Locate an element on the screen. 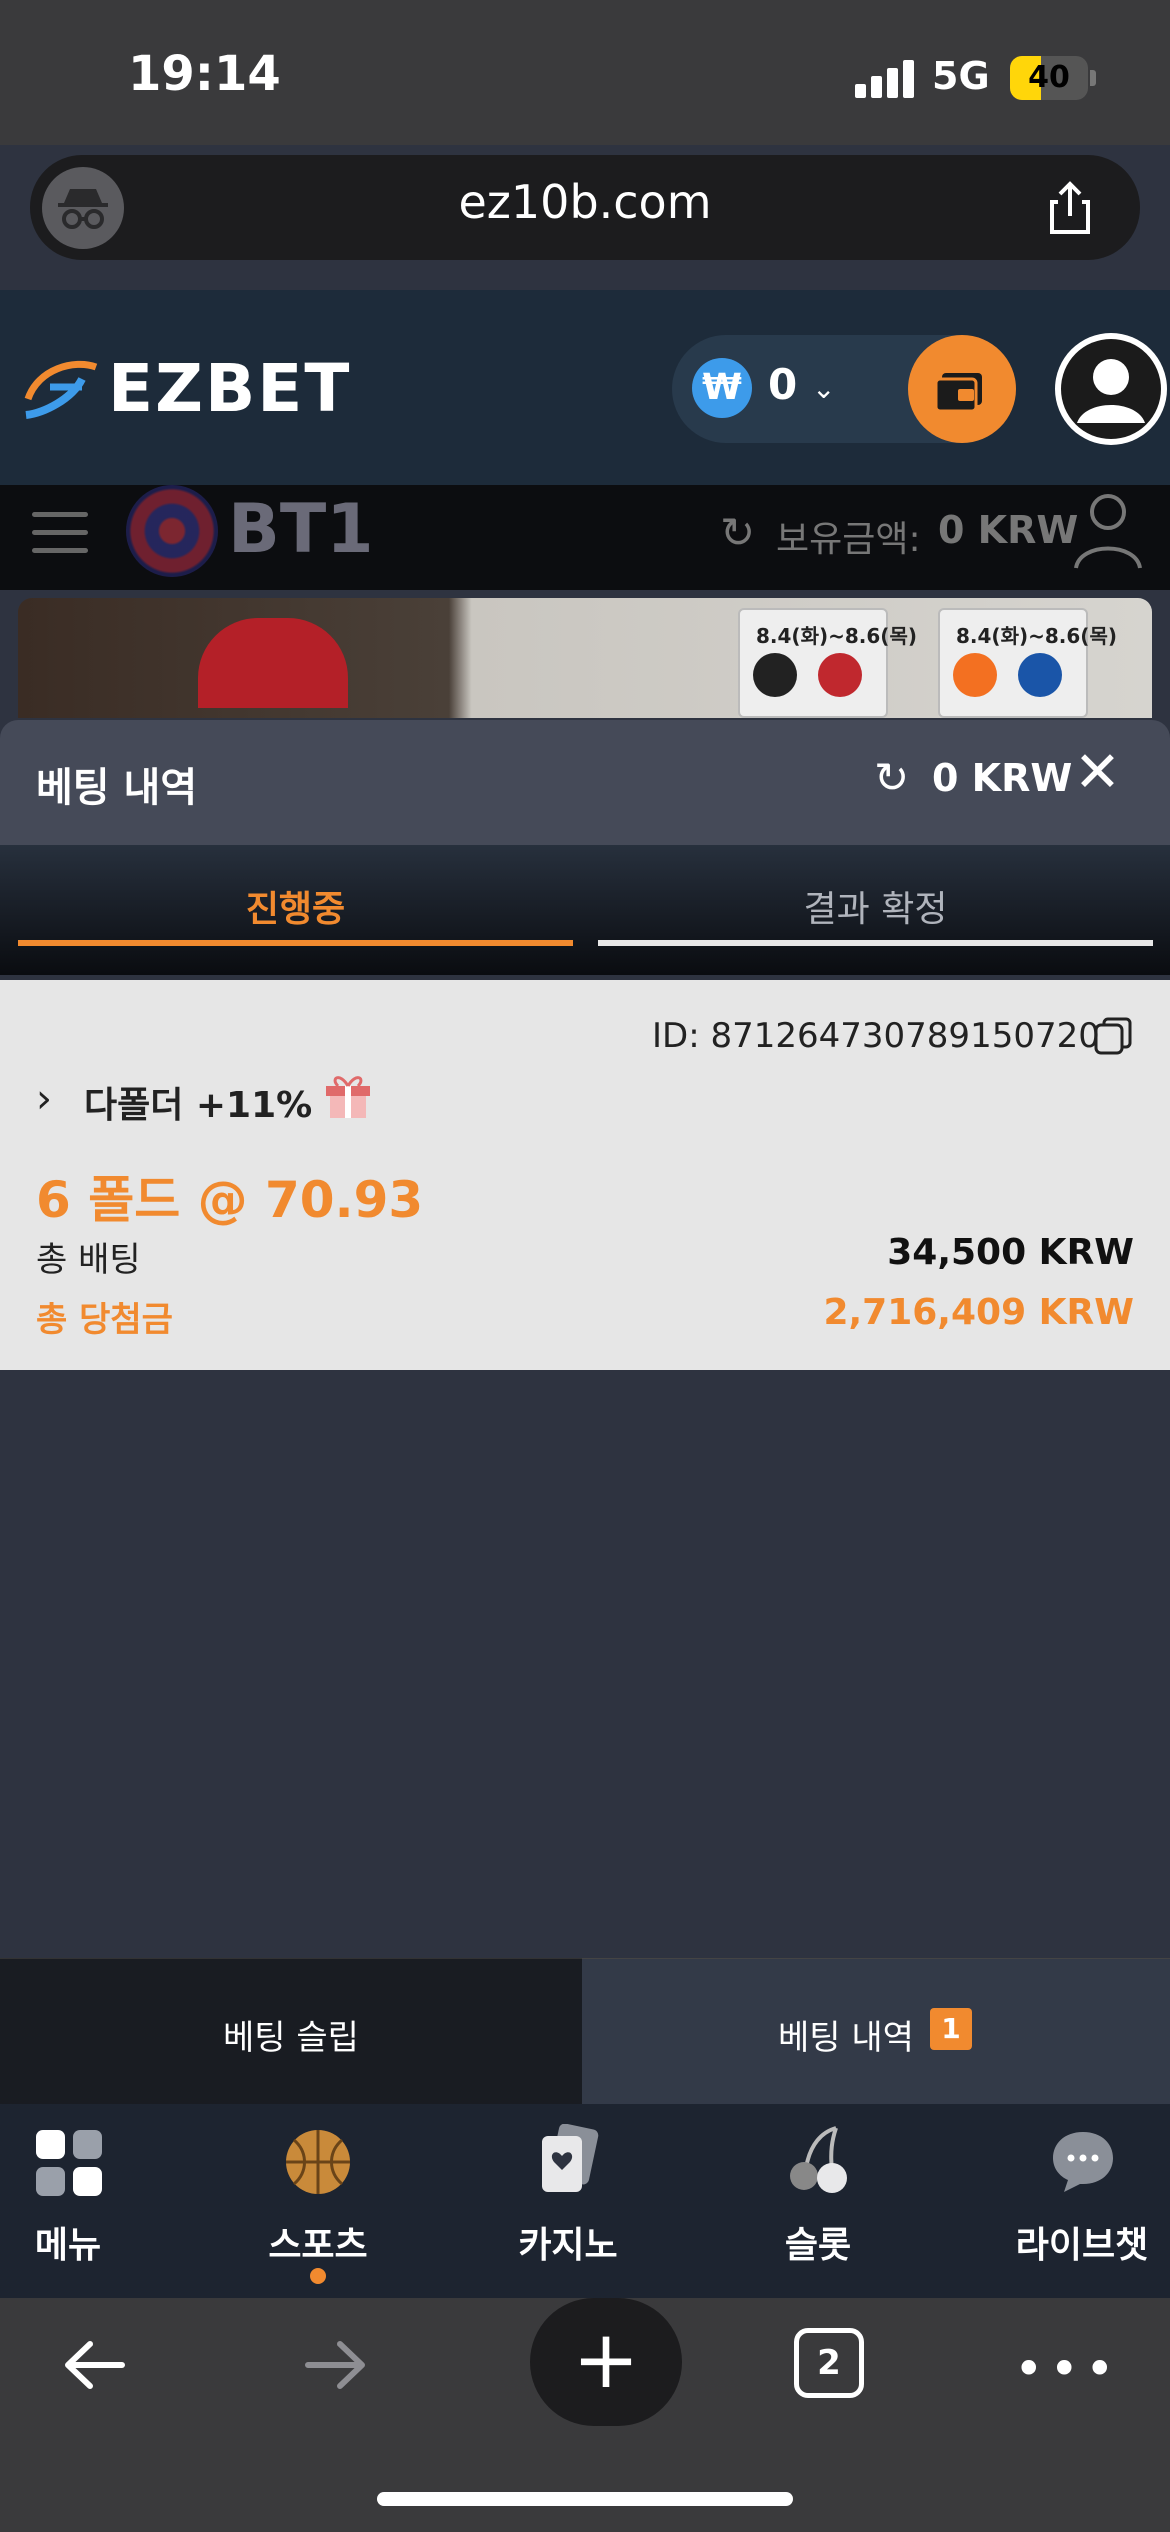 This screenshot has width=1170, height=2532. bet-slip-label: 베팅 슬립 is located at coordinates (291, 2034).